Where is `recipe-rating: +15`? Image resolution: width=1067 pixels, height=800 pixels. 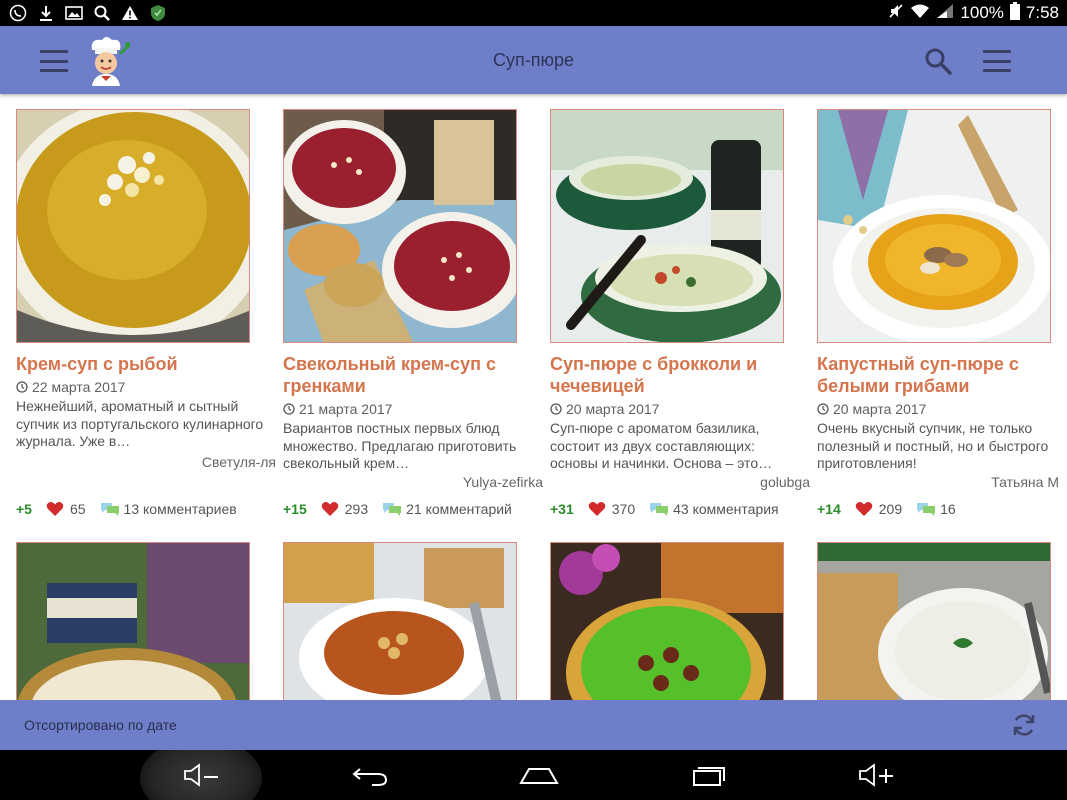 recipe-rating: +15 is located at coordinates (295, 509).